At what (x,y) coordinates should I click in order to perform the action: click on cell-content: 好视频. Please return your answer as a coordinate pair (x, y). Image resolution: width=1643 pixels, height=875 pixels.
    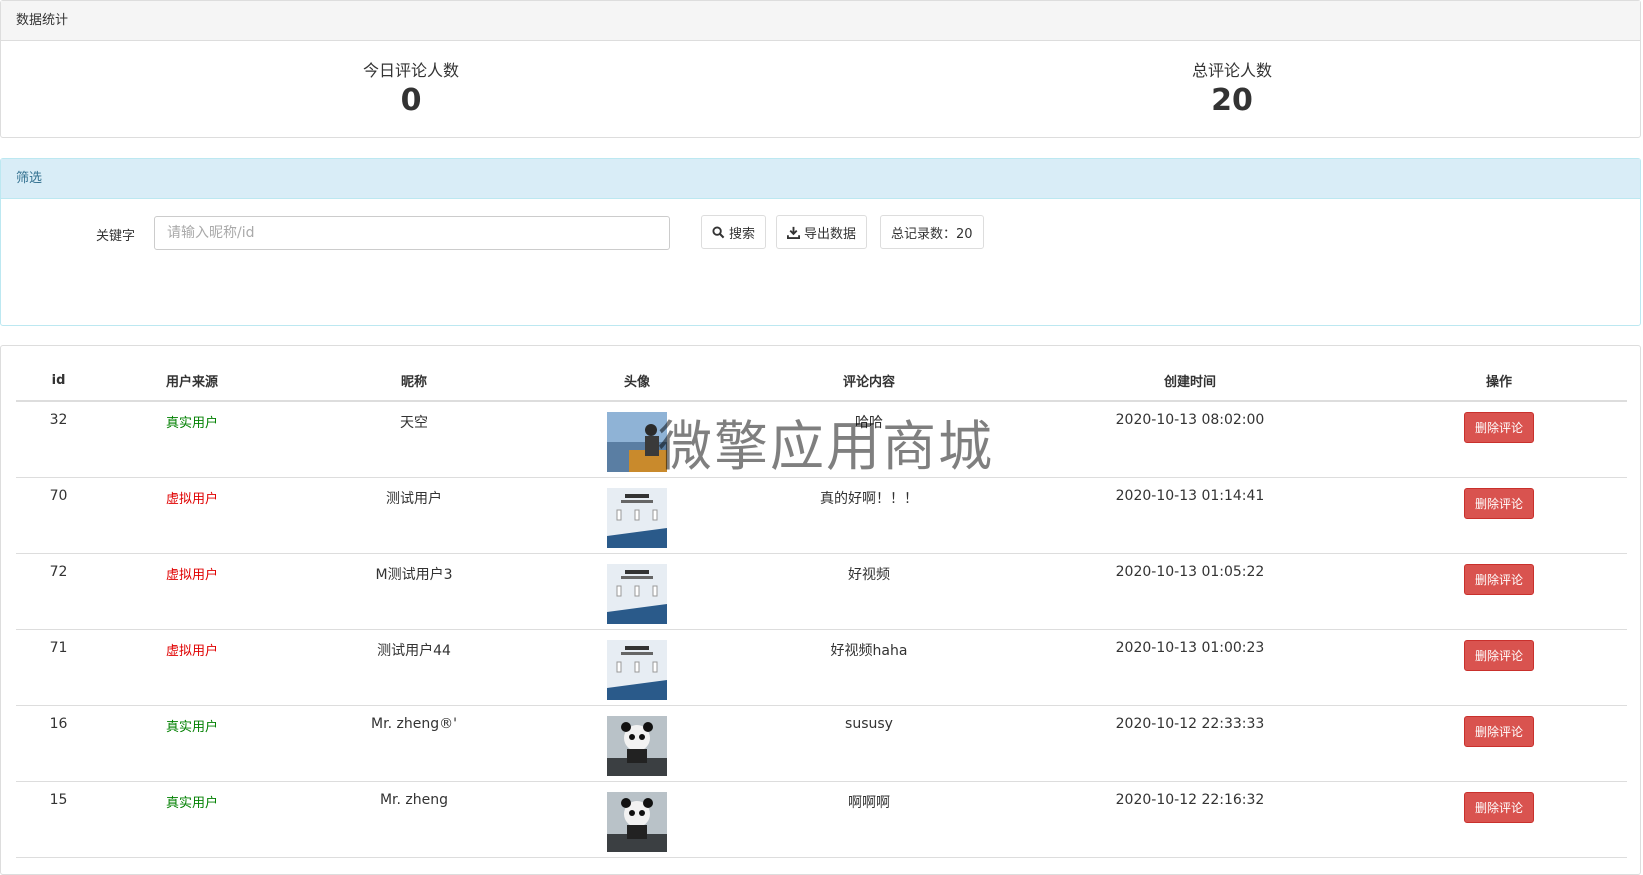
    Looking at the image, I should click on (869, 591).